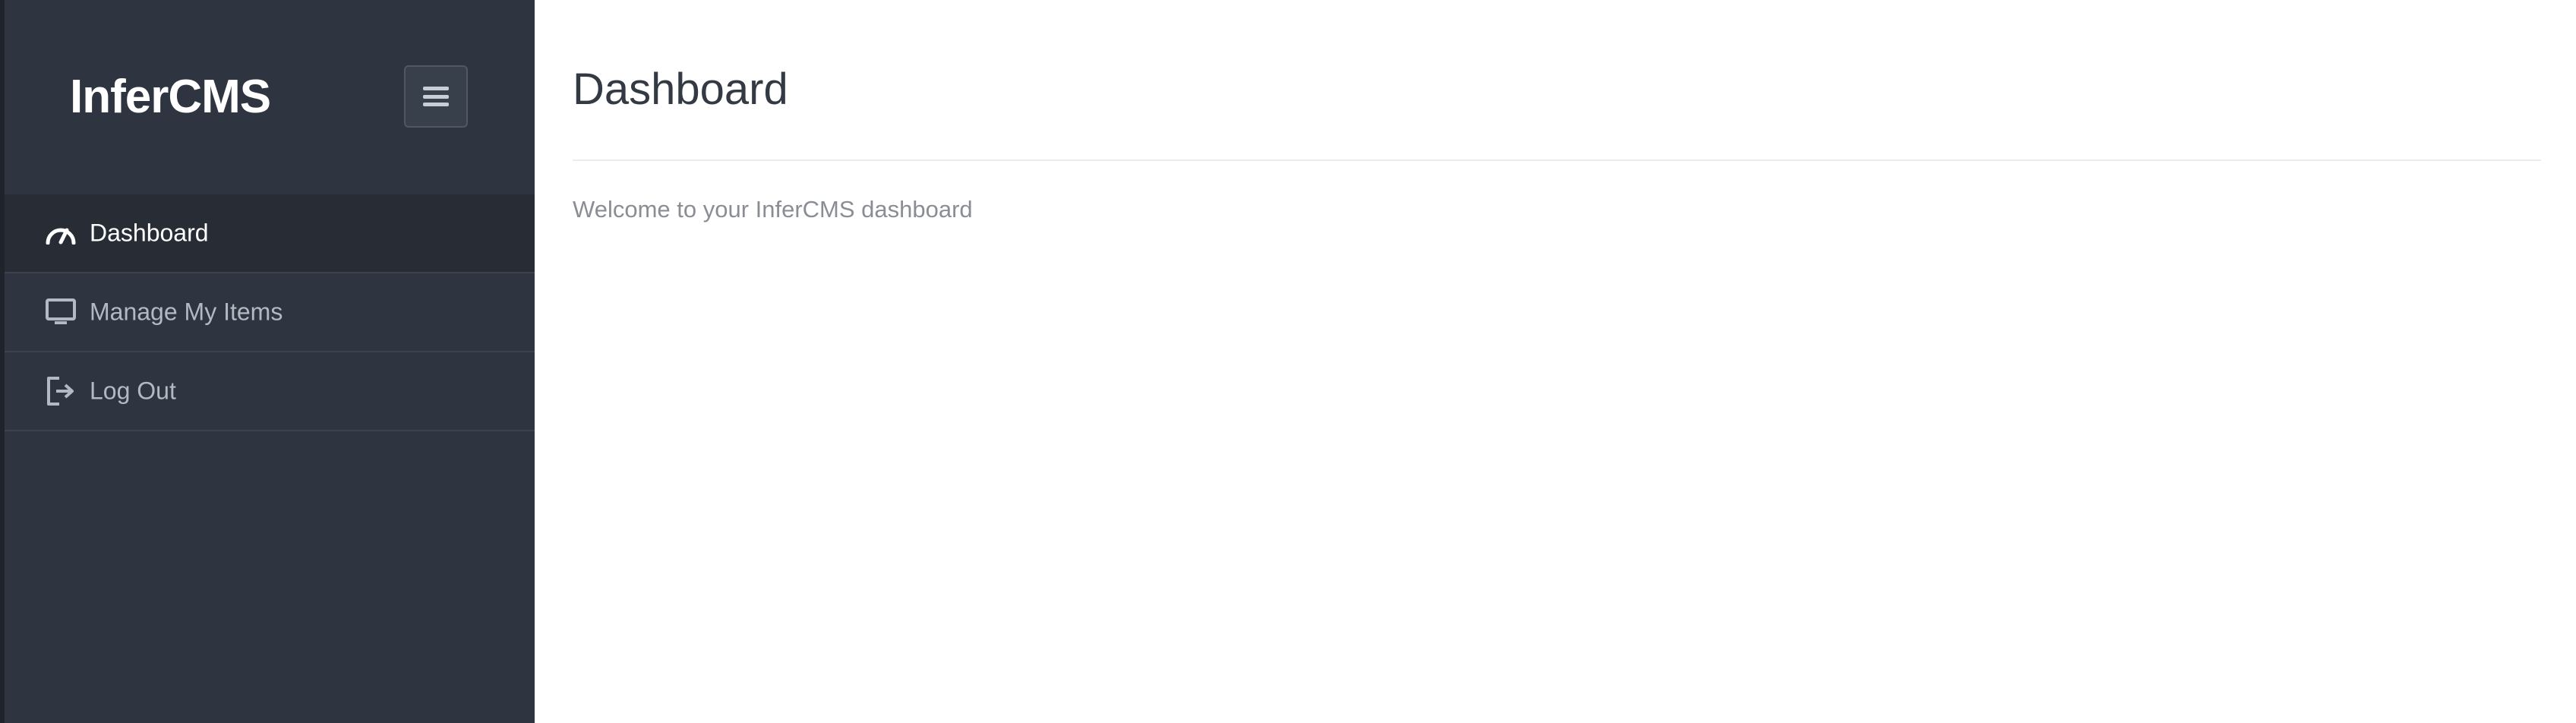 The width and height of the screenshot is (2576, 723). What do you see at coordinates (61, 233) in the screenshot?
I see `dashboard-gauge-icon` at bounding box center [61, 233].